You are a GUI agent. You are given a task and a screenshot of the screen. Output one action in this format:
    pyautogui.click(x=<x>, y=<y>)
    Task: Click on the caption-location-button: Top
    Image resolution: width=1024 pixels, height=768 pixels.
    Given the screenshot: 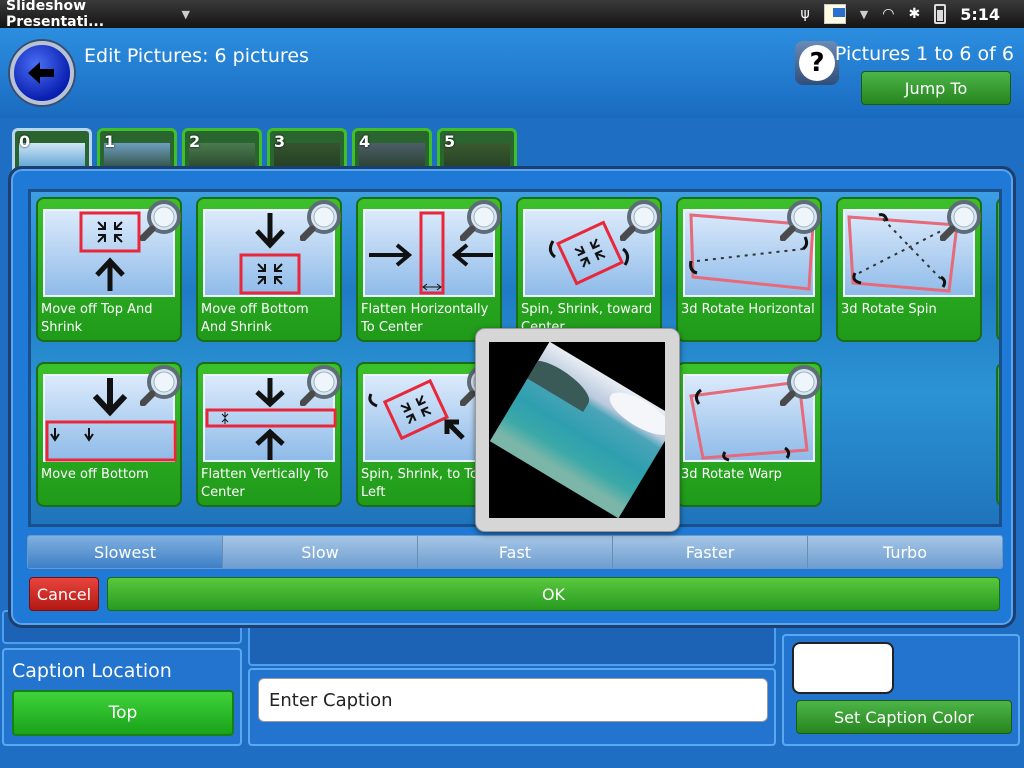 What is the action you would take?
    pyautogui.click(x=123, y=713)
    